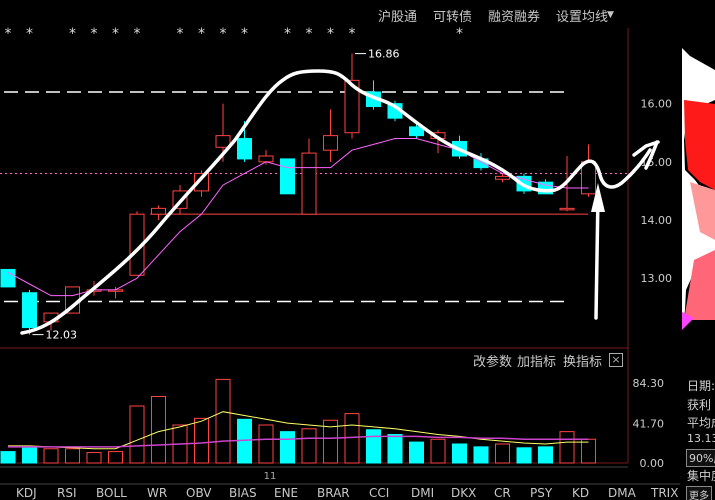 The image size is (715, 500). What do you see at coordinates (582, 360) in the screenshot?
I see `switch-indicator-button: 换指标` at bounding box center [582, 360].